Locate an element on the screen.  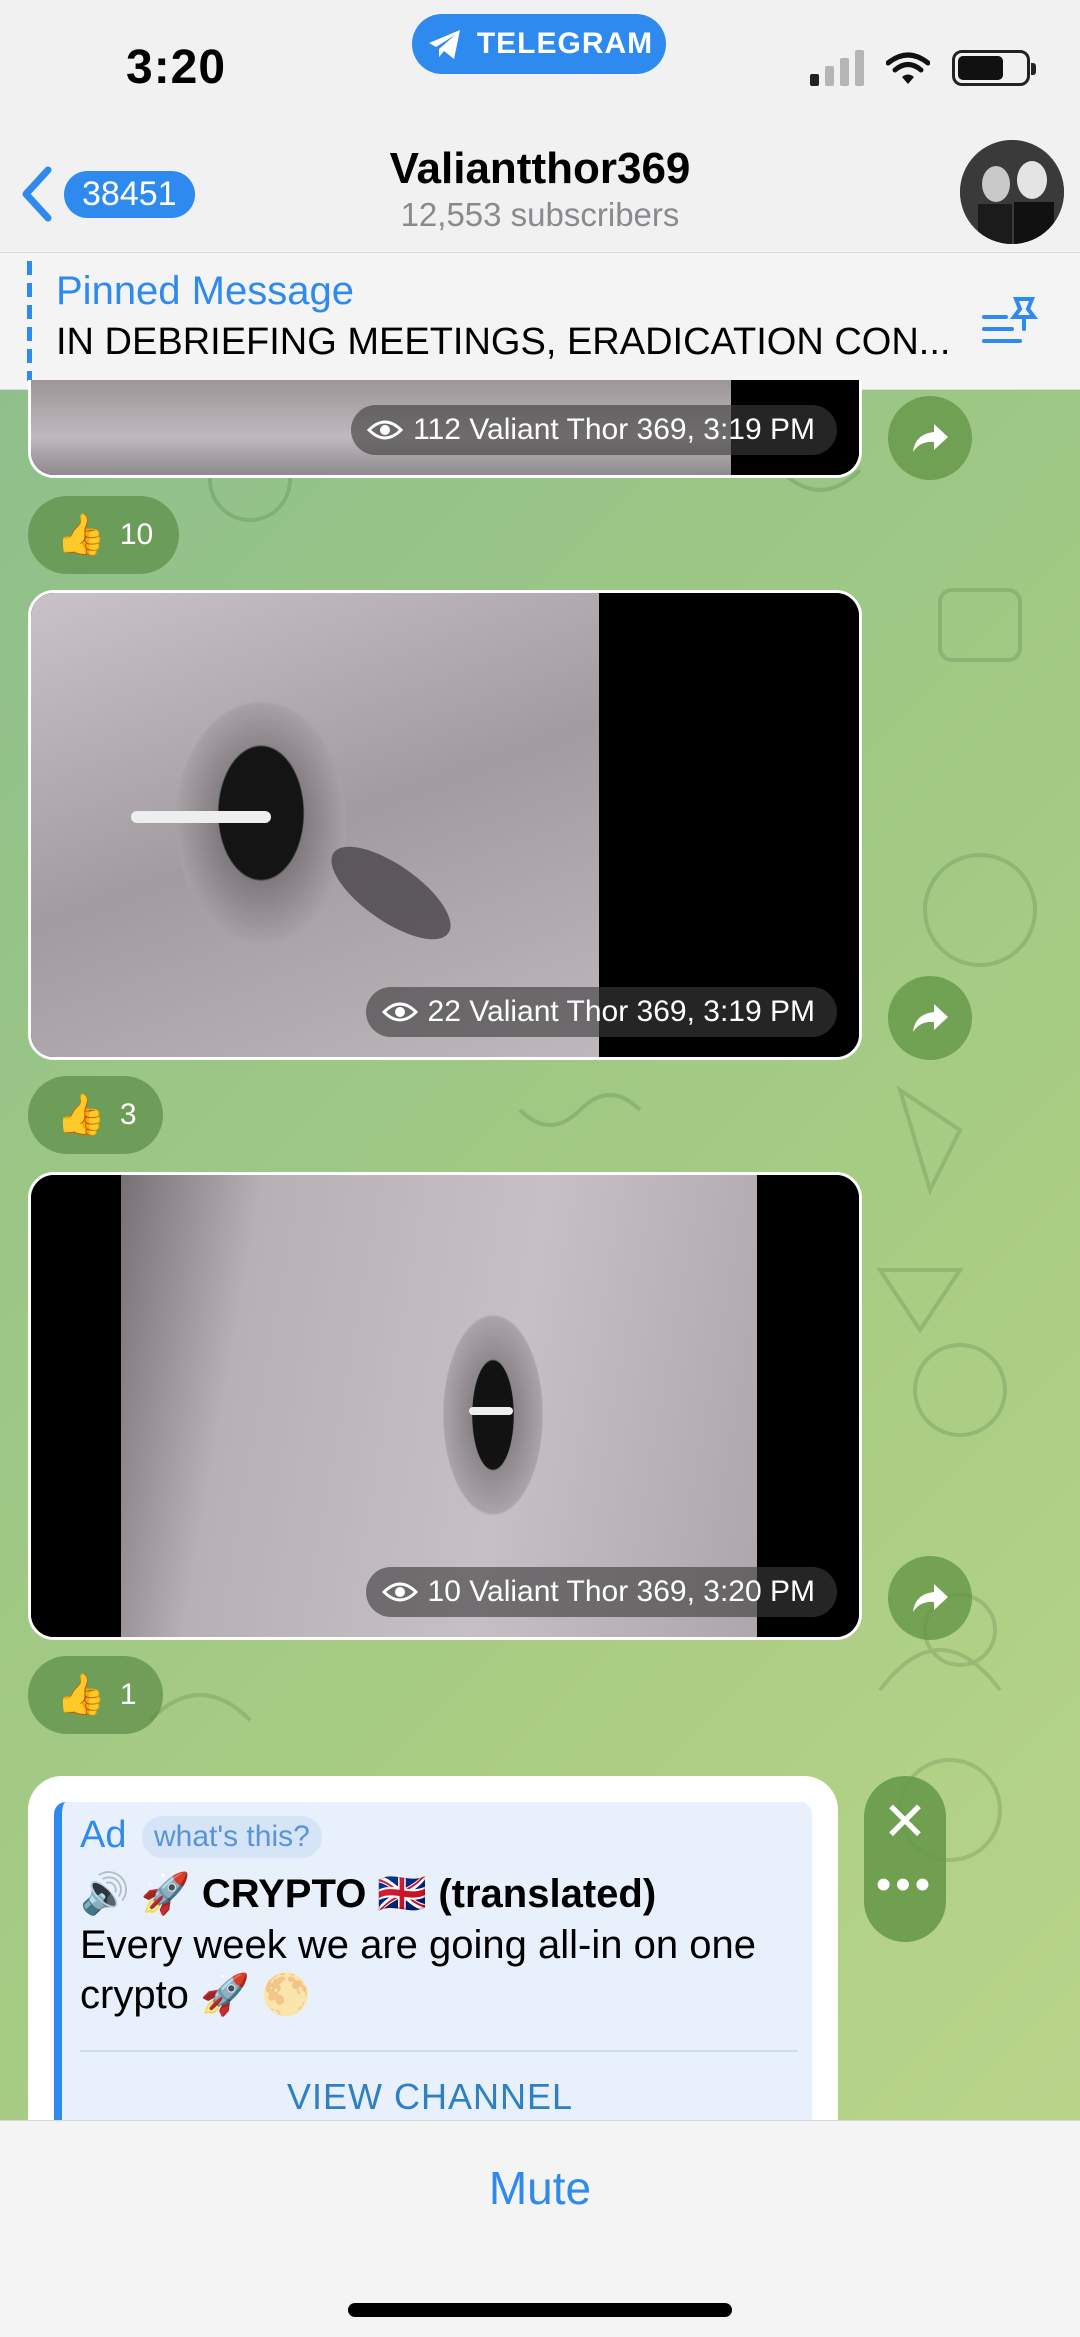
more-options-icon: ••• is located at coordinates (905, 1885).